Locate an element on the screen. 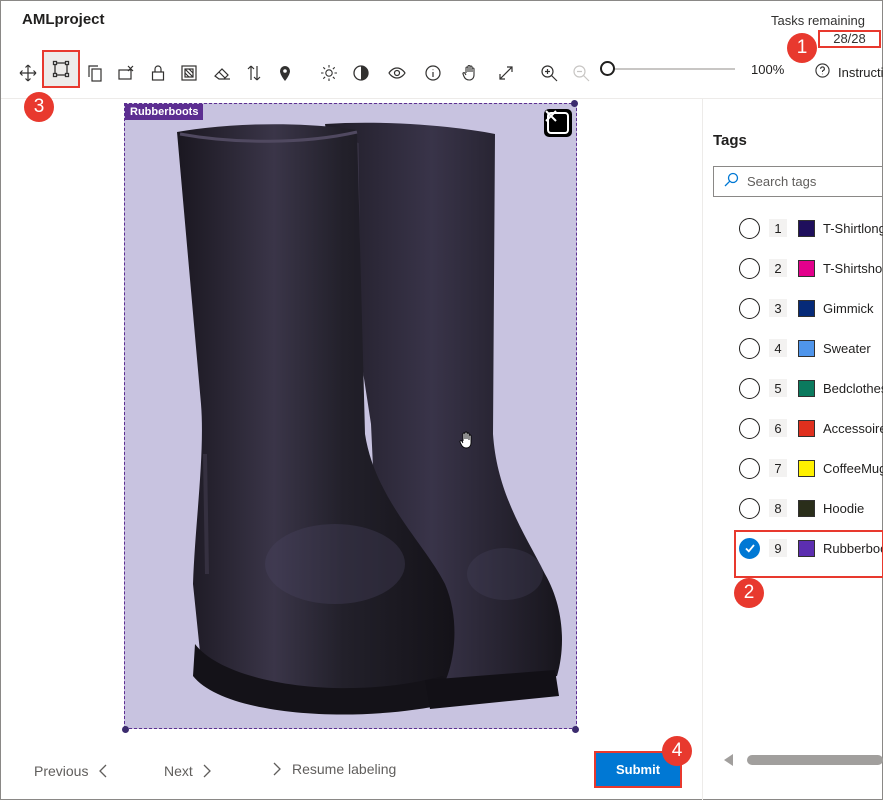 This screenshot has height=800, width=883. instructions-label: Instructions is located at coordinates (860, 72).